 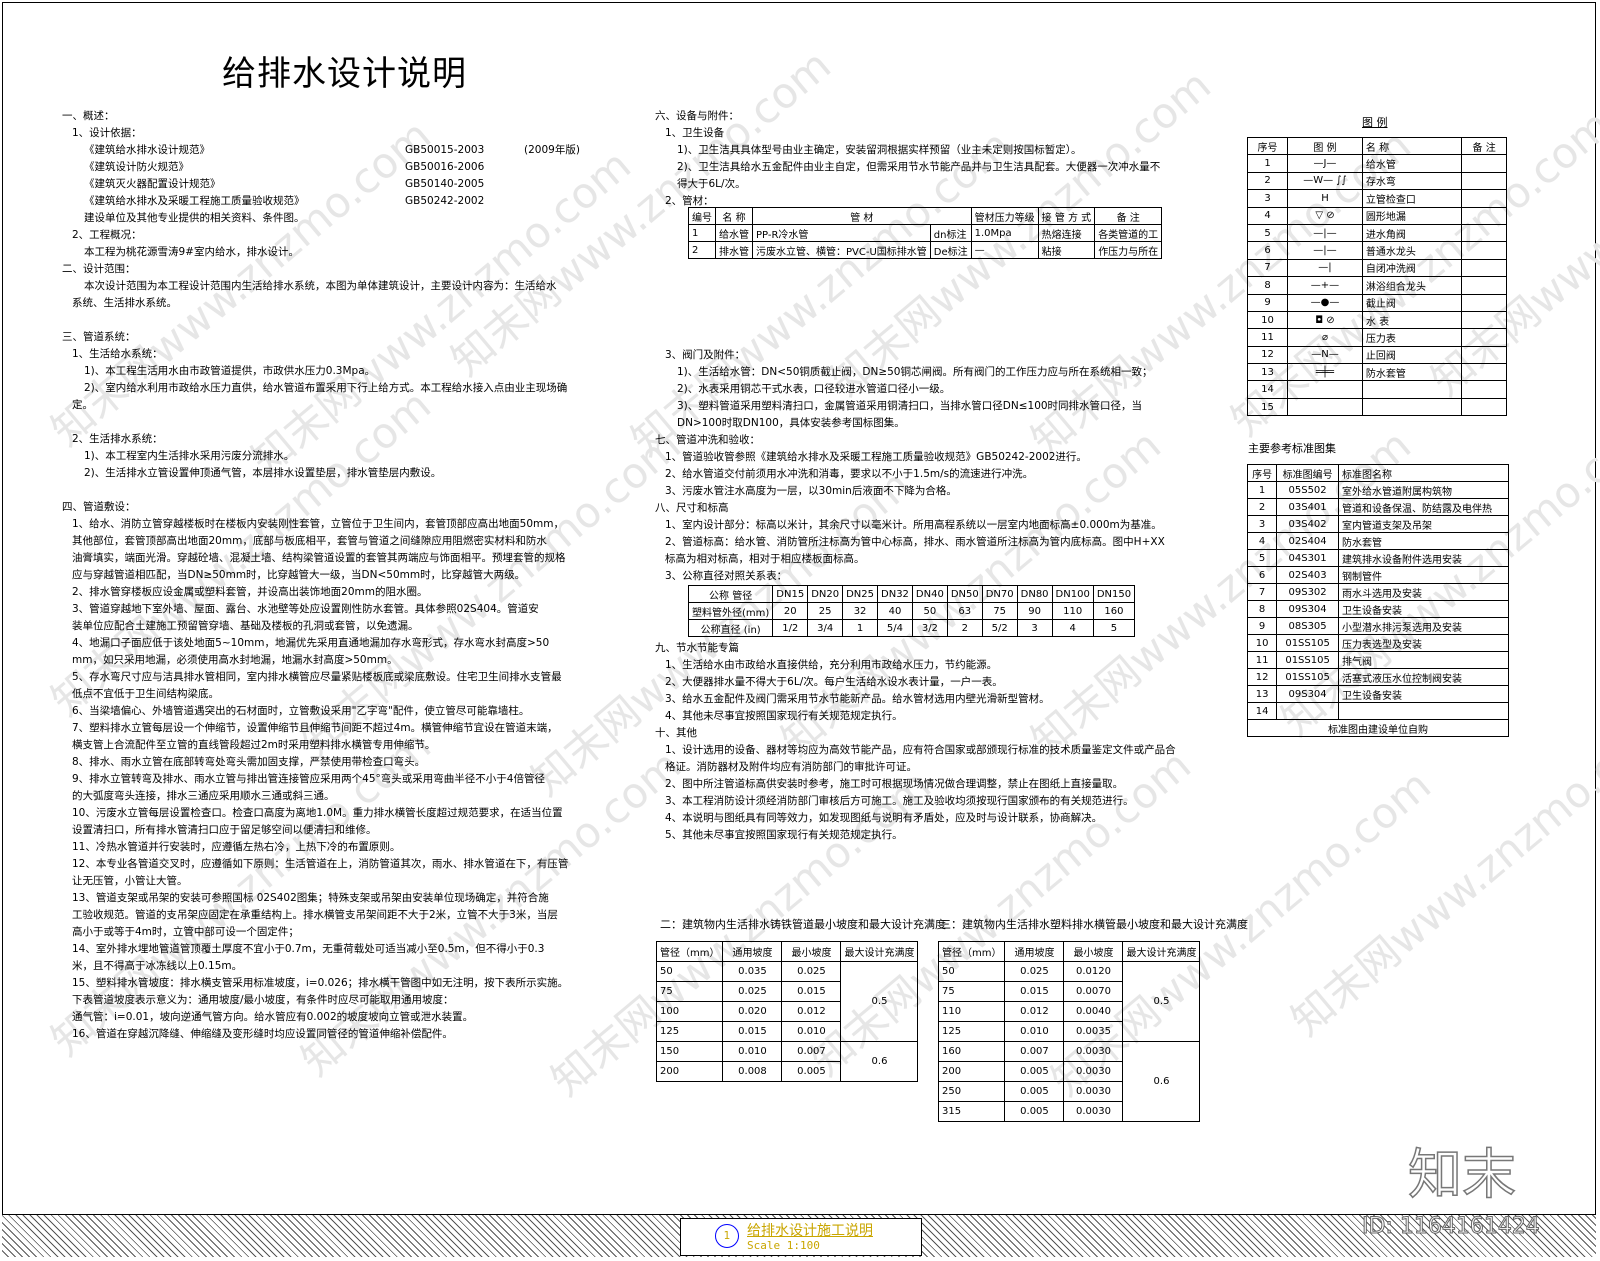 What do you see at coordinates (911, 628) in the screenshot?
I see `table-row: 公称直径 (in) 1/2 3/4 1 5/4 3/2 2 5/2 3 4 5` at bounding box center [911, 628].